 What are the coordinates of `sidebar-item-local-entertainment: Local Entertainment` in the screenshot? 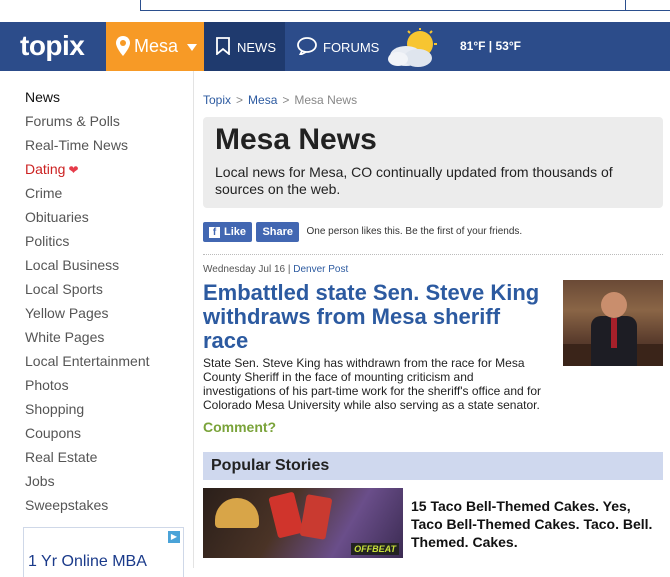 It's located at (87, 363).